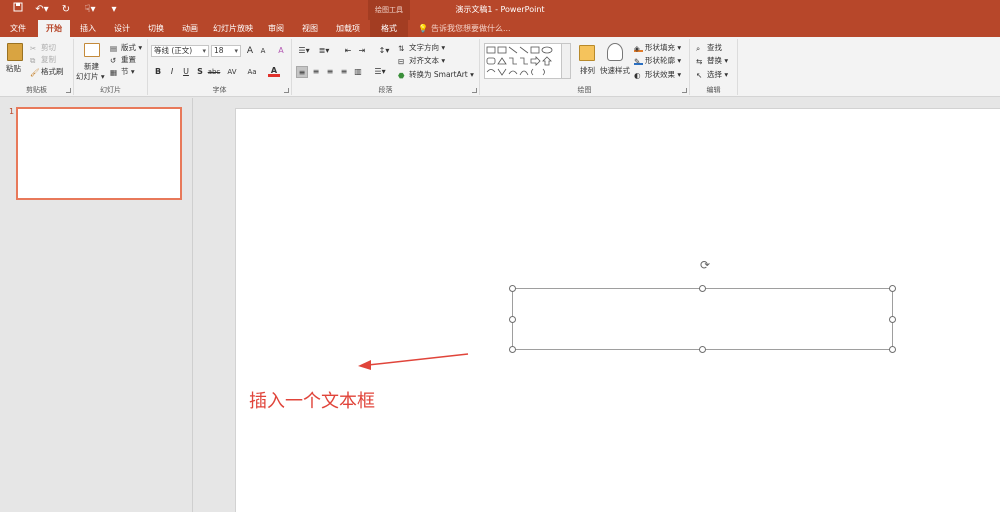 This screenshot has height=512, width=1000. What do you see at coordinates (54, 28) in the screenshot?
I see `tab-home: 开始` at bounding box center [54, 28].